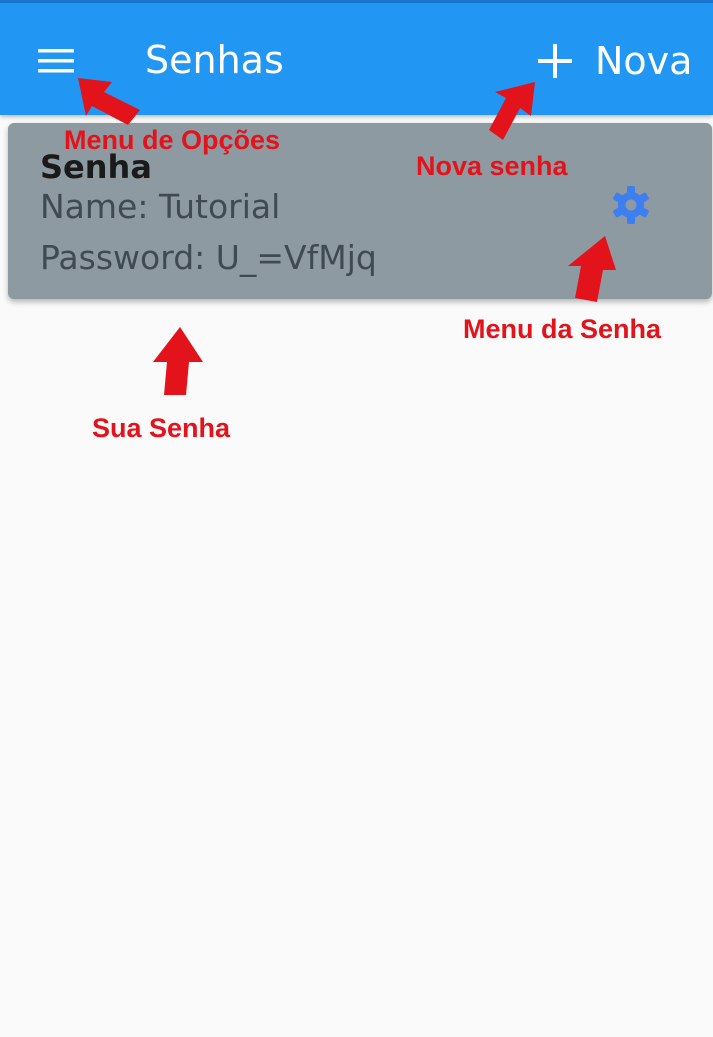 The height and width of the screenshot is (1037, 713). Describe the element at coordinates (172, 140) in the screenshot. I see `annotation-options-menu: Menu de Opções` at that location.